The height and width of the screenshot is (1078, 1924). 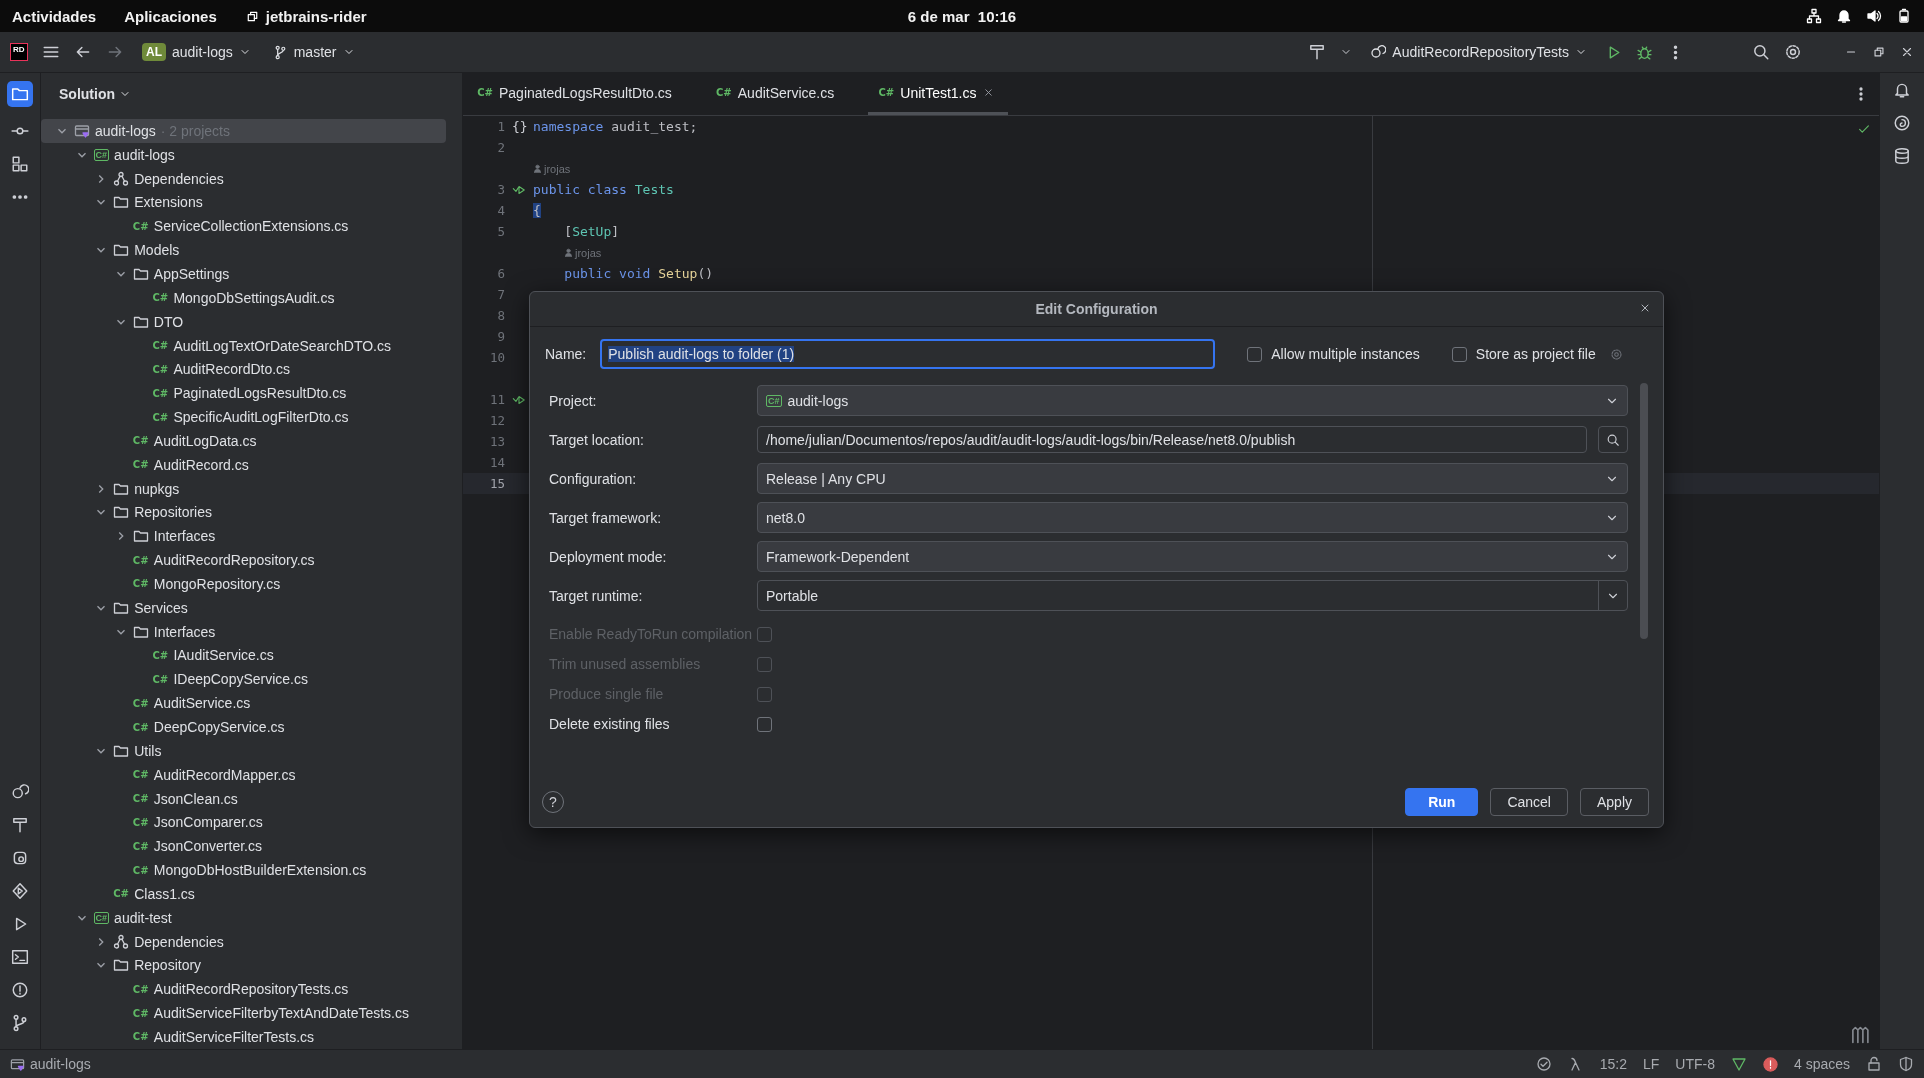 I want to click on tree-item: DTO, so click(x=243, y=321).